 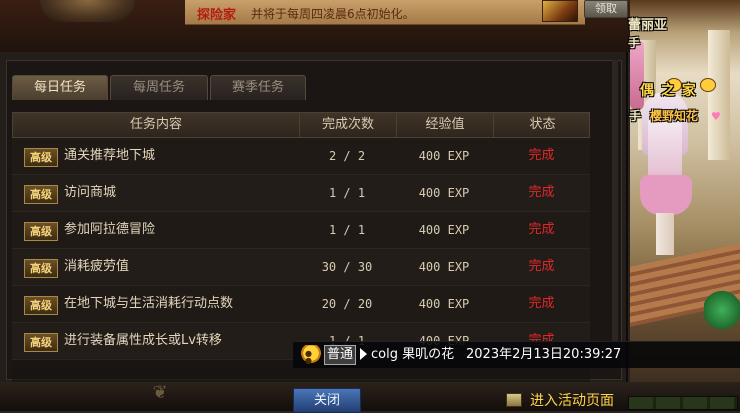 I want to click on claim-button: 领取, so click(x=606, y=9).